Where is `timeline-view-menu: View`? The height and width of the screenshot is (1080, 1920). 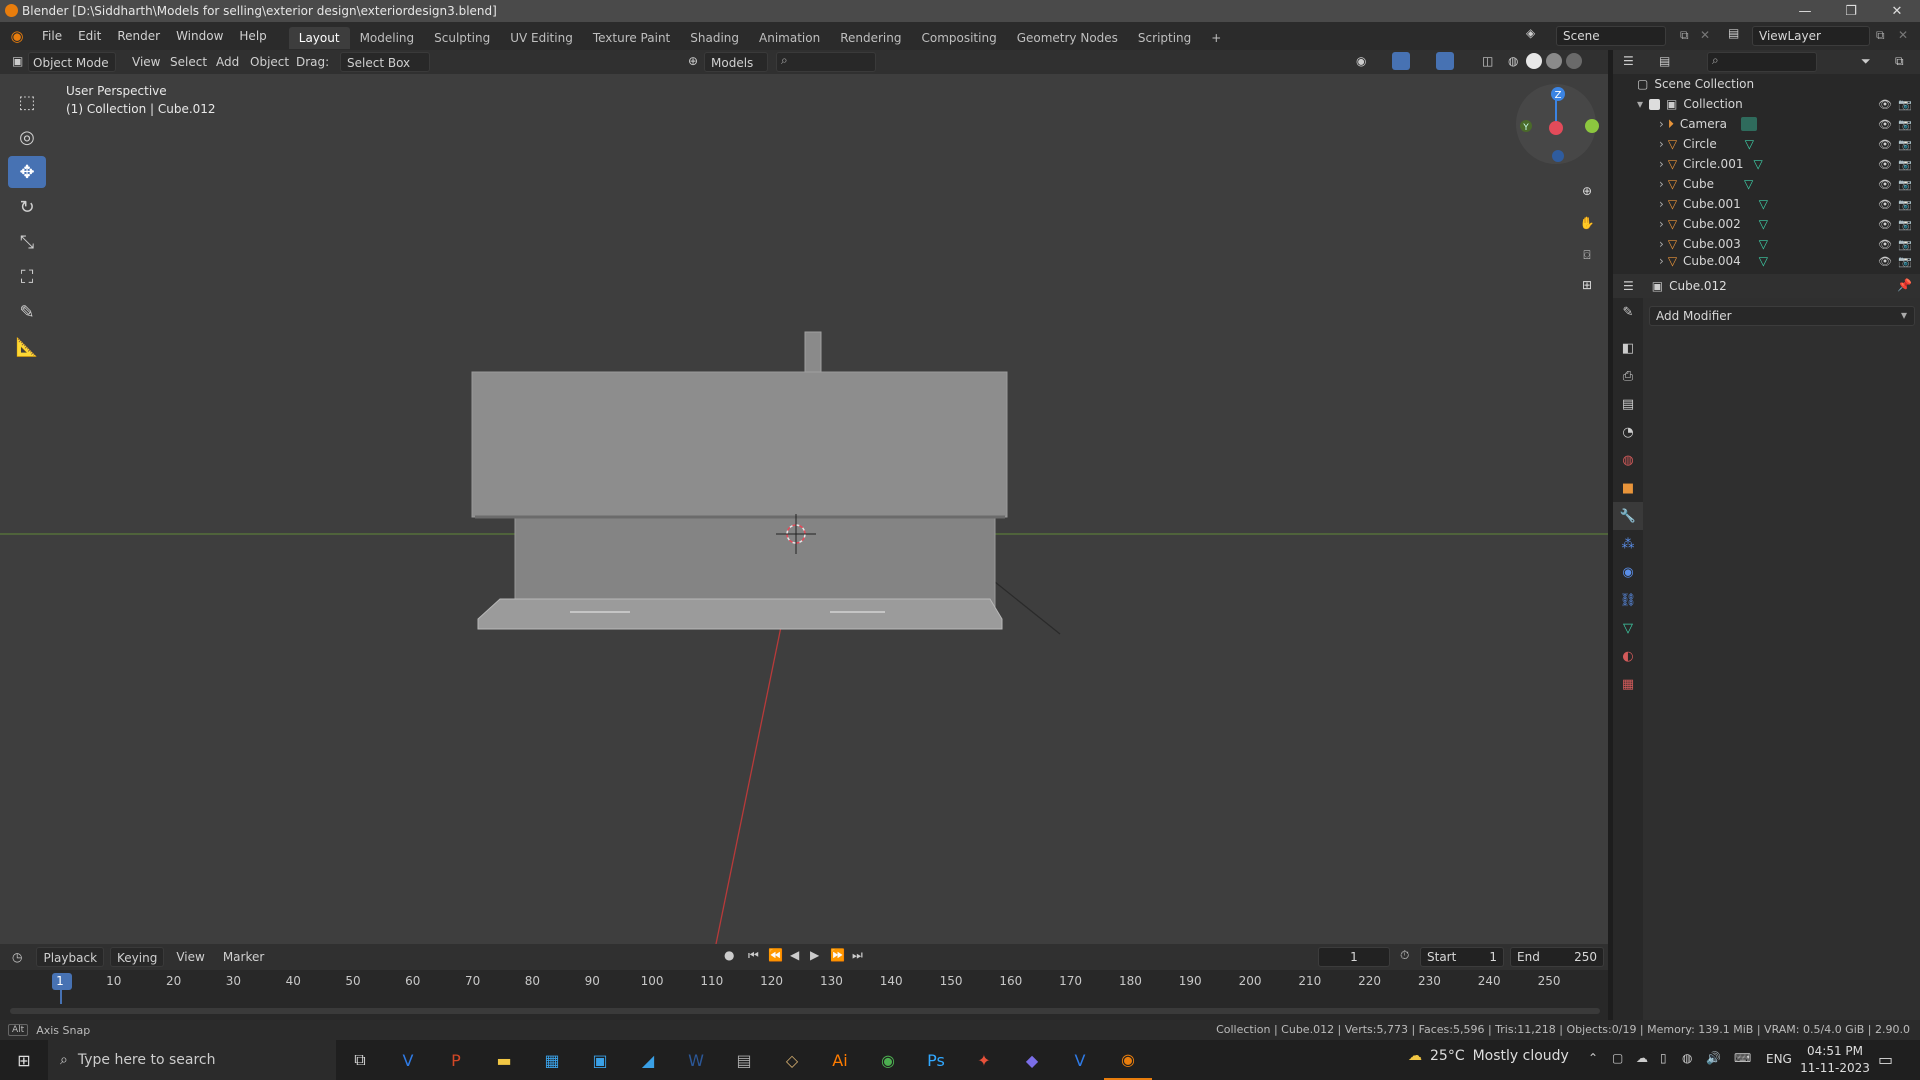 timeline-view-menu: View is located at coordinates (190, 957).